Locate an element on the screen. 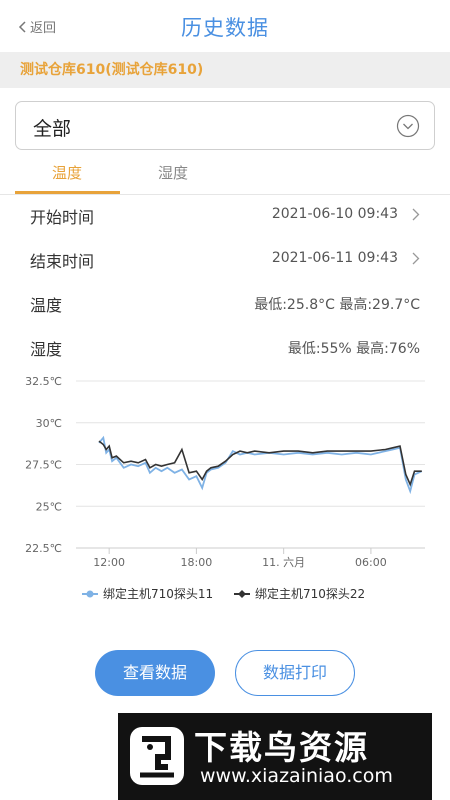 The width and height of the screenshot is (450, 800). humidity-range: 最低:55% 最高:76% is located at coordinates (353, 349).